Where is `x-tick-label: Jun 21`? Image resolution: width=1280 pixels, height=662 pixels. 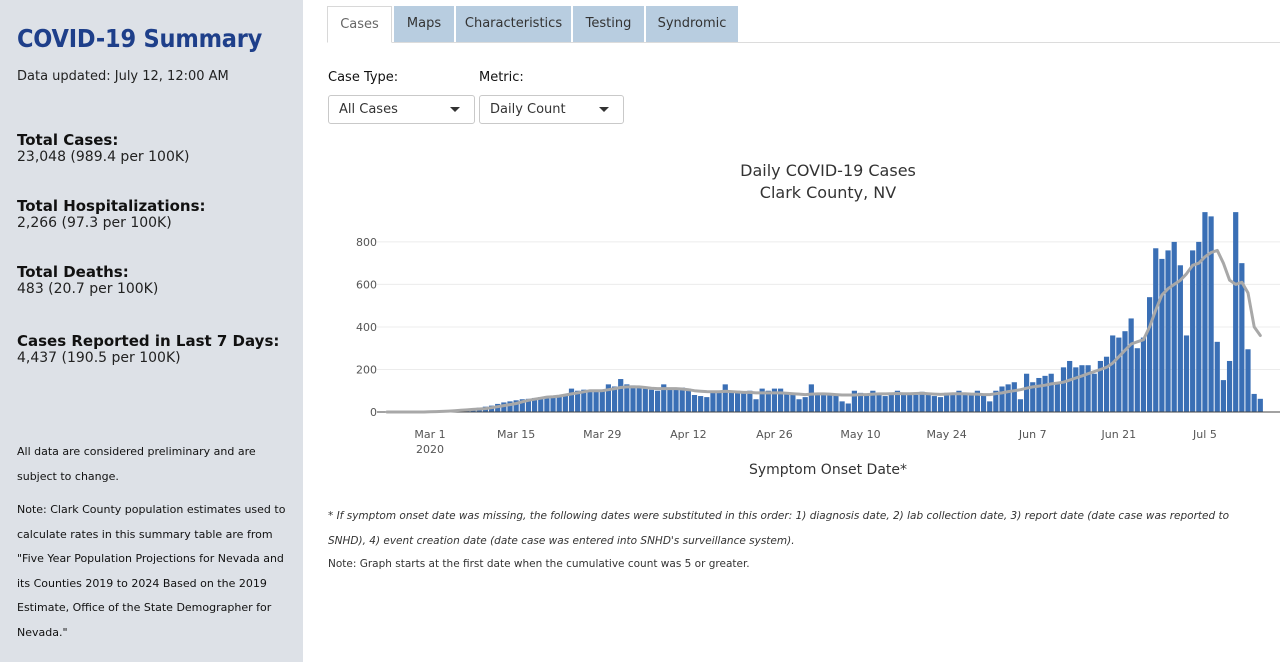 x-tick-label: Jun 21 is located at coordinates (1119, 434).